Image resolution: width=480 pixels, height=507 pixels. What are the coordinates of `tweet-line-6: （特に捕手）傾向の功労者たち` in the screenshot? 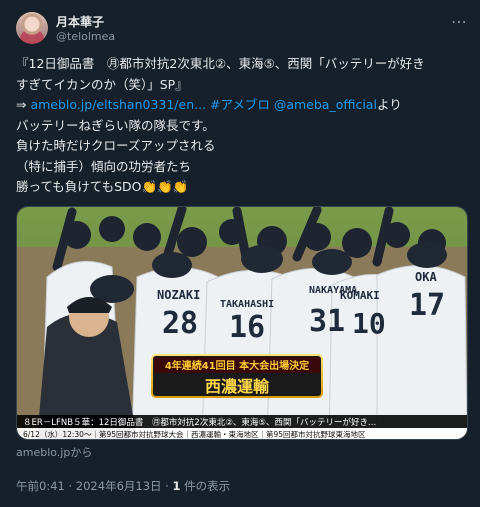 It's located at (104, 166).